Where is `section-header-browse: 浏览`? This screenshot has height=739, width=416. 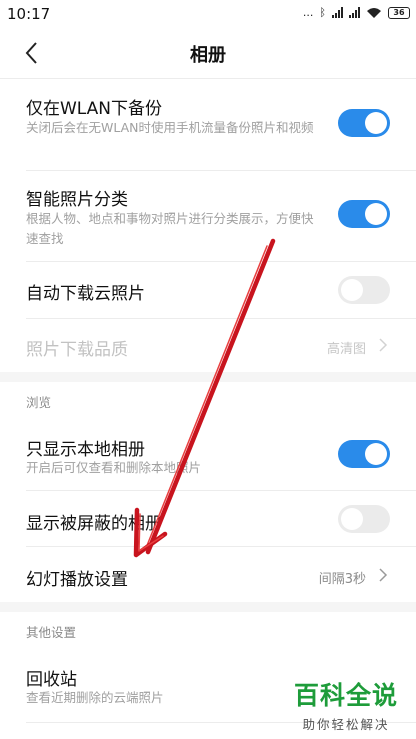
section-header-browse: 浏览 is located at coordinates (39, 402).